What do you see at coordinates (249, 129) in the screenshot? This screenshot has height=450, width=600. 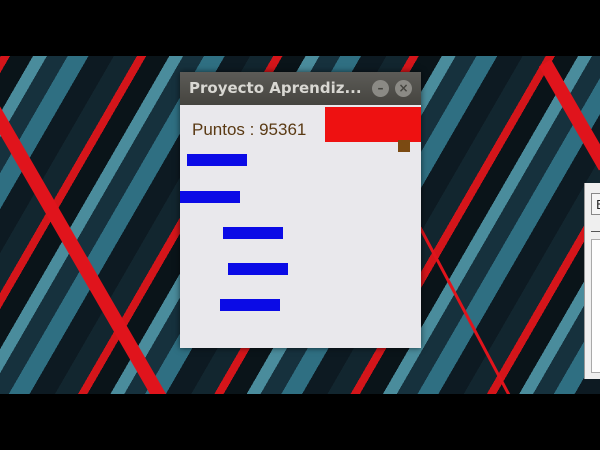 I see `score-label: Puntos : 95361` at bounding box center [249, 129].